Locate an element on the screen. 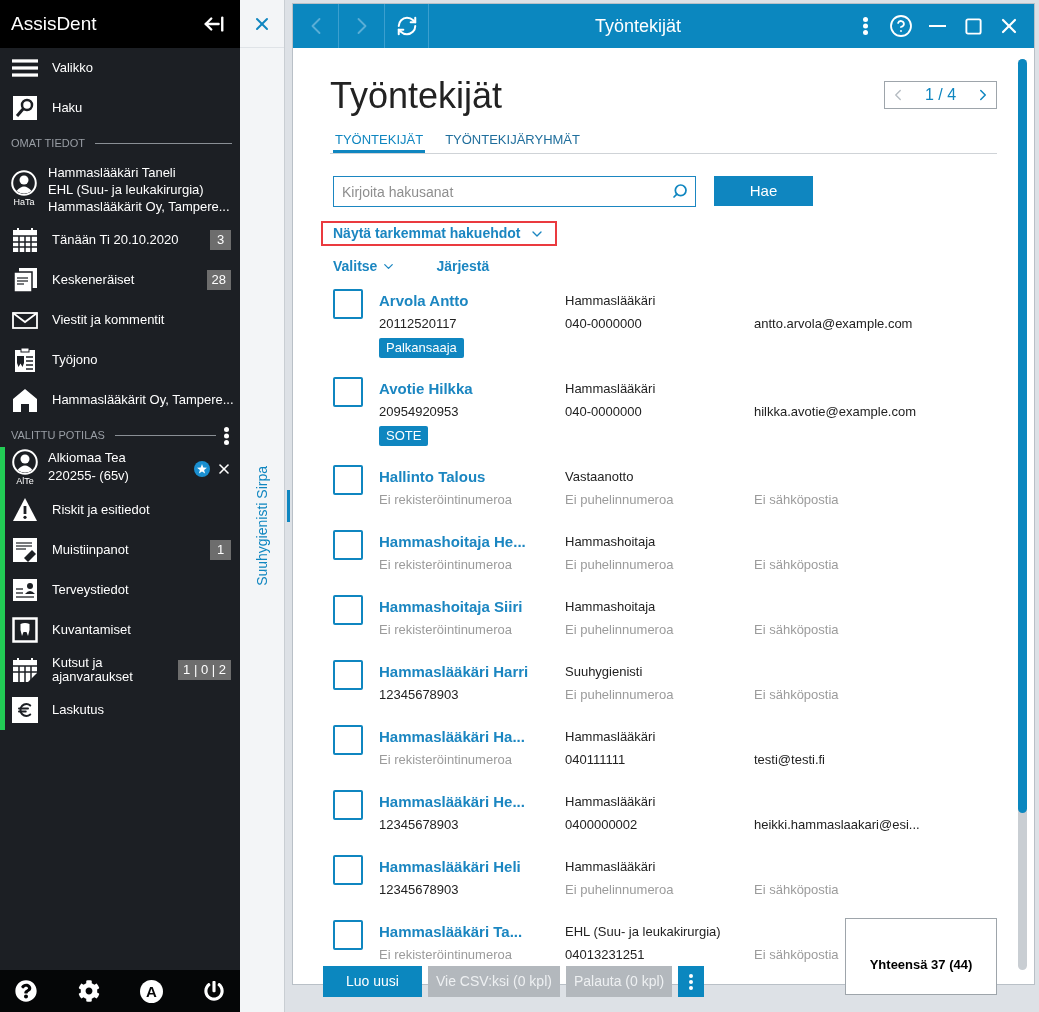 This screenshot has height=1012, width=1039. tooth-clipboard-icon is located at coordinates (25, 360).